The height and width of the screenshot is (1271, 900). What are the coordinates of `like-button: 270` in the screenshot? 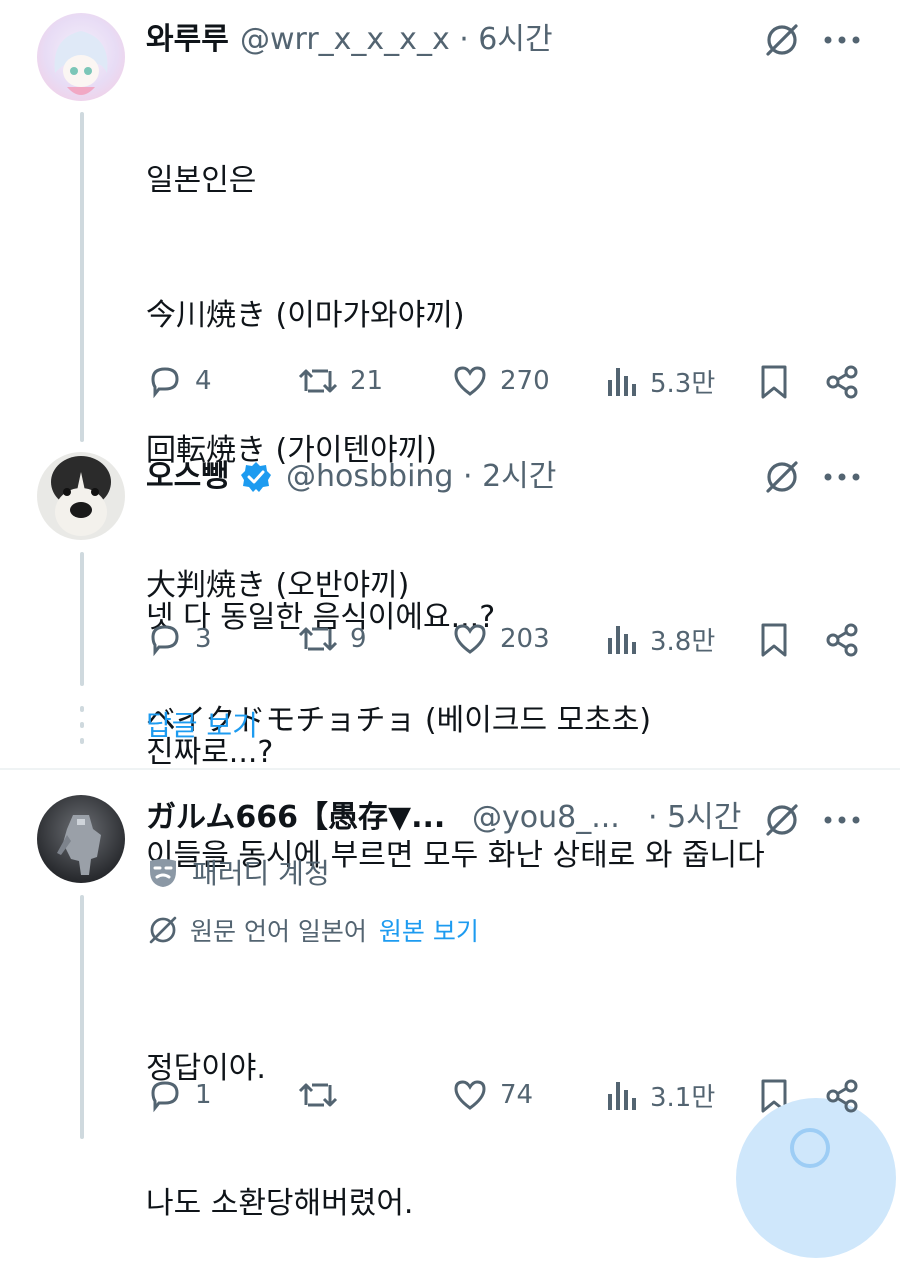 It's located at (501, 381).